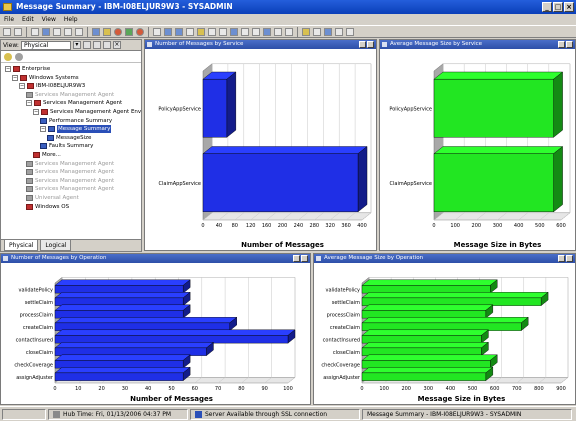  Describe the element at coordinates (473, 389) in the screenshot. I see `tick-label: 500` at that location.